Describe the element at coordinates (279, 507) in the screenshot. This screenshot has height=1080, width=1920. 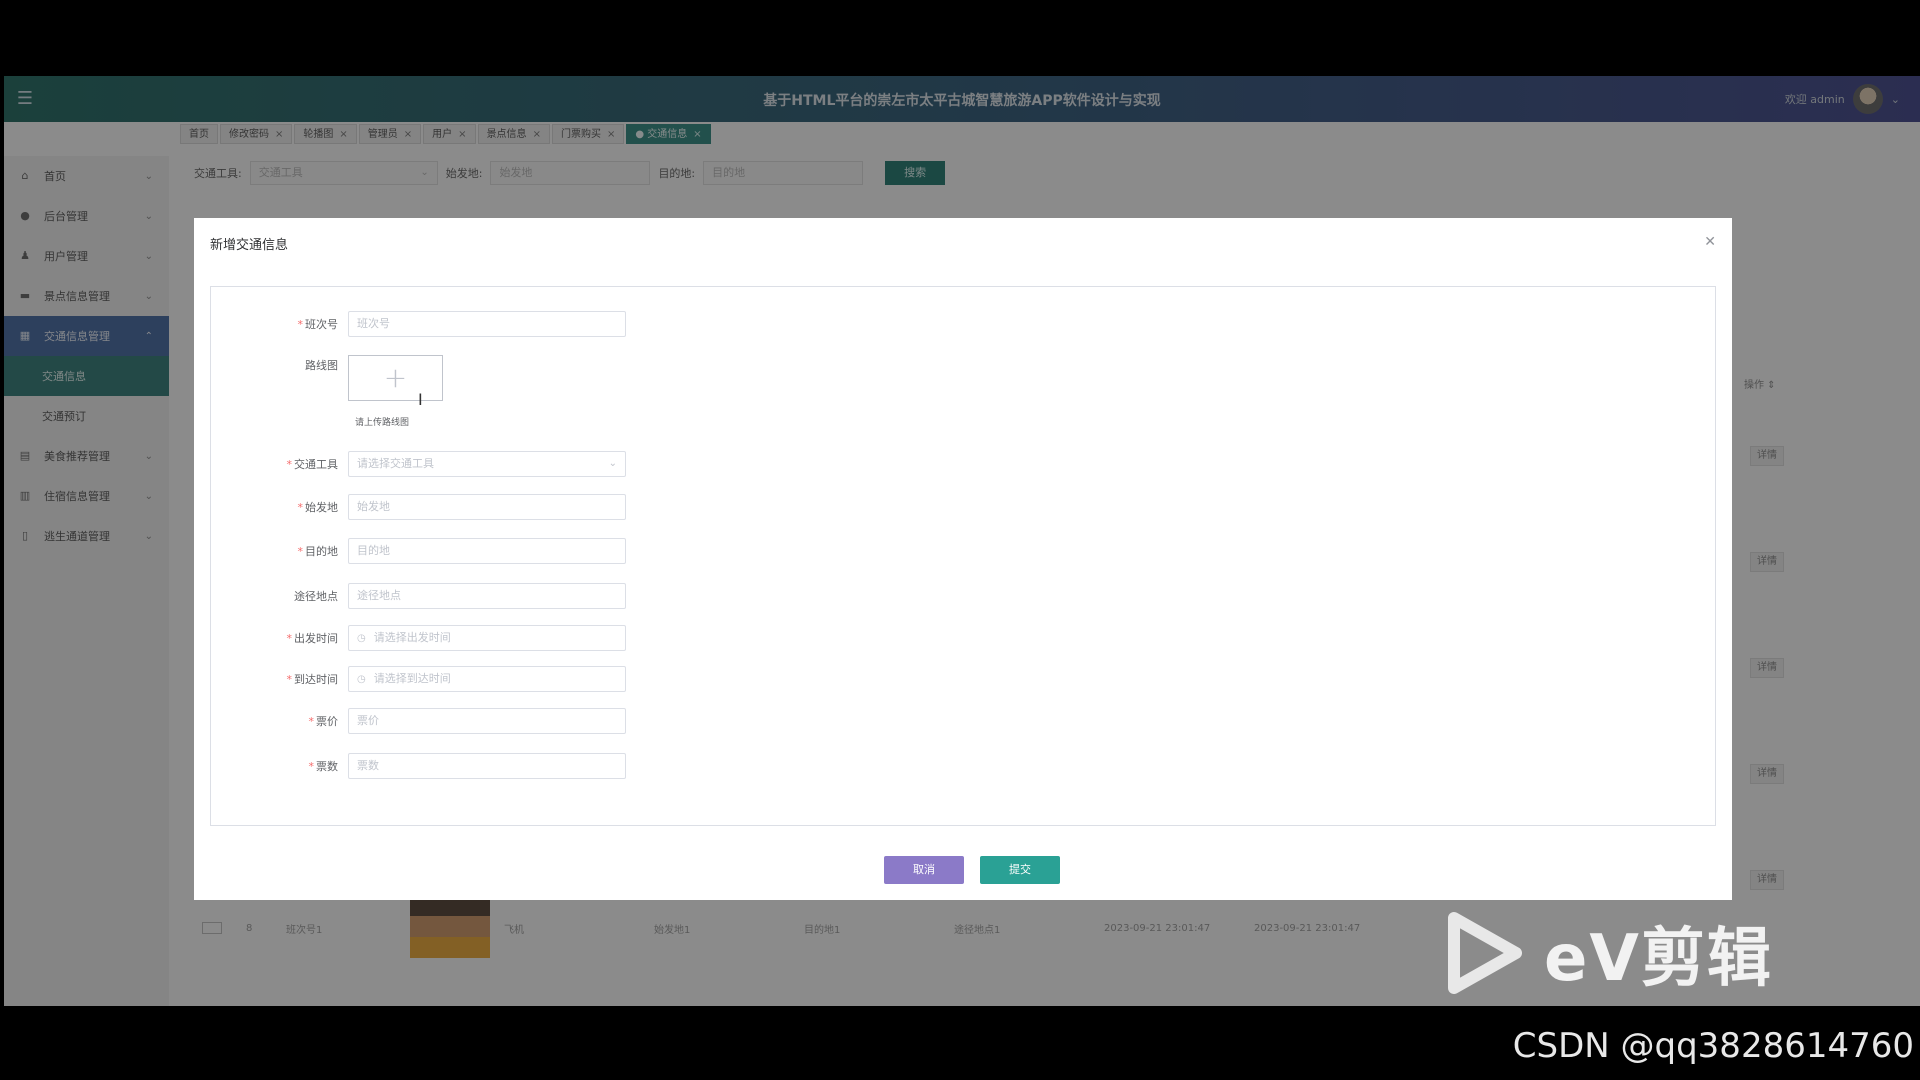
I see `field-label: * 始发地` at that location.